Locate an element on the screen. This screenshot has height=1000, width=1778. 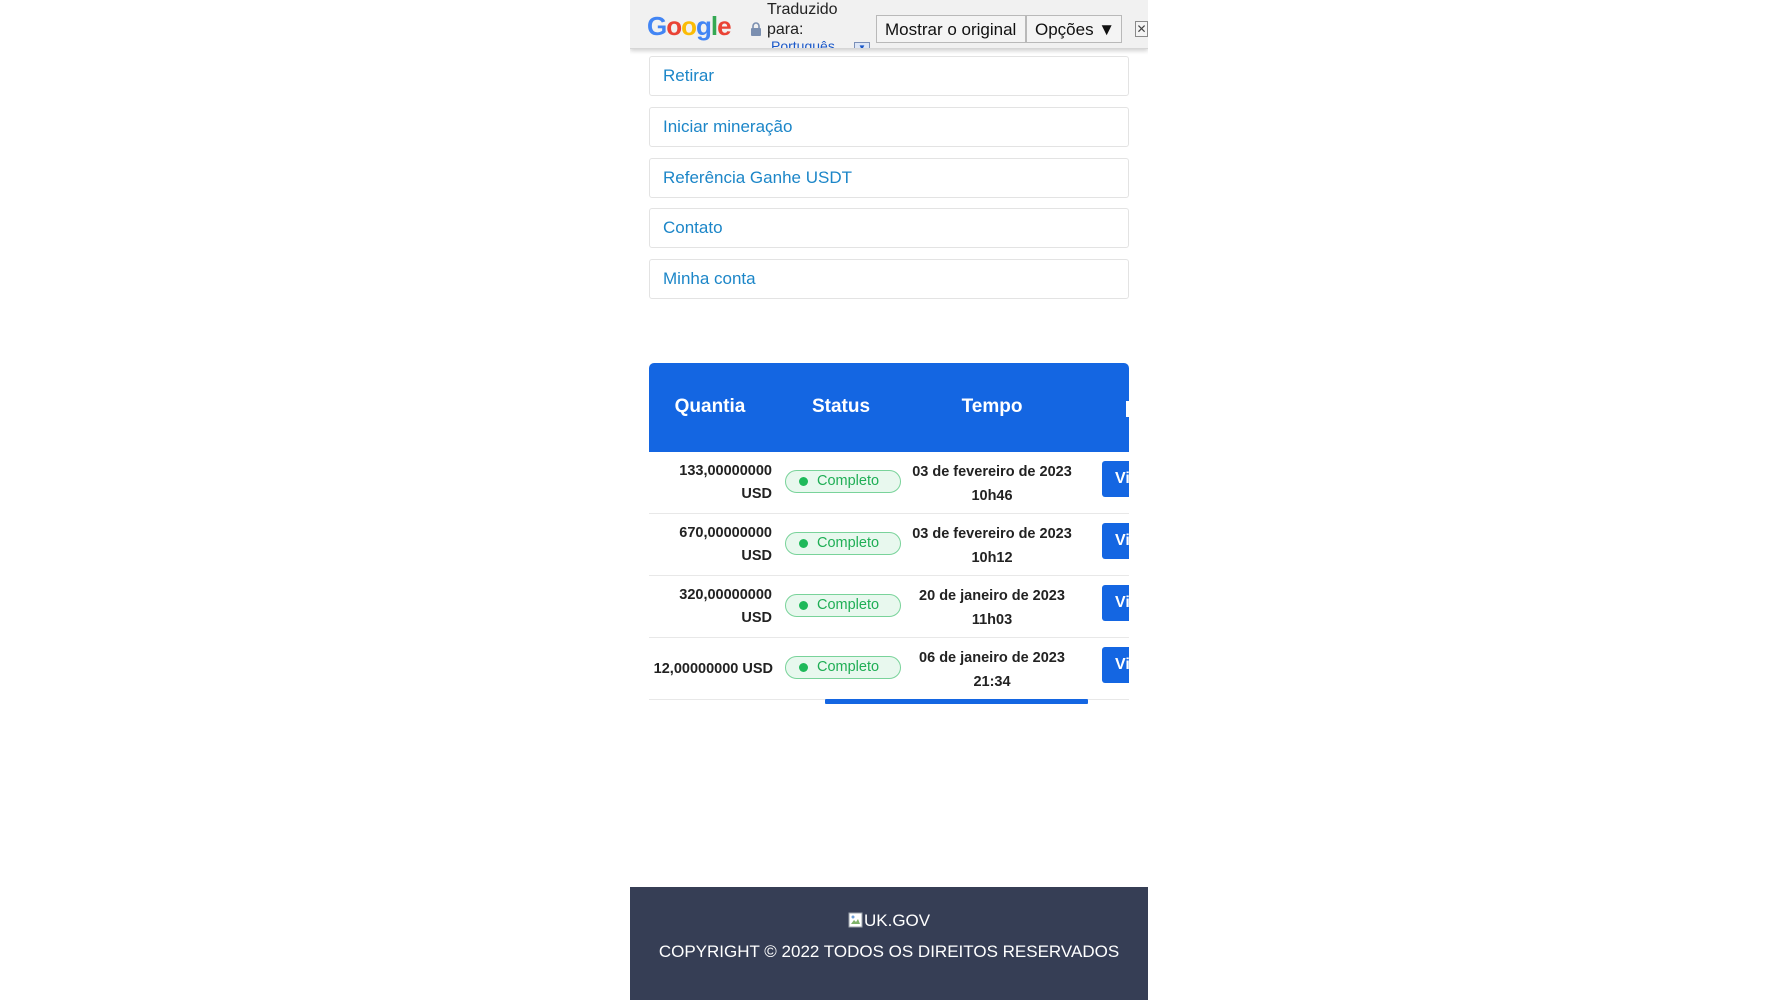
time-hour: 11h03 is located at coordinates (992, 620).